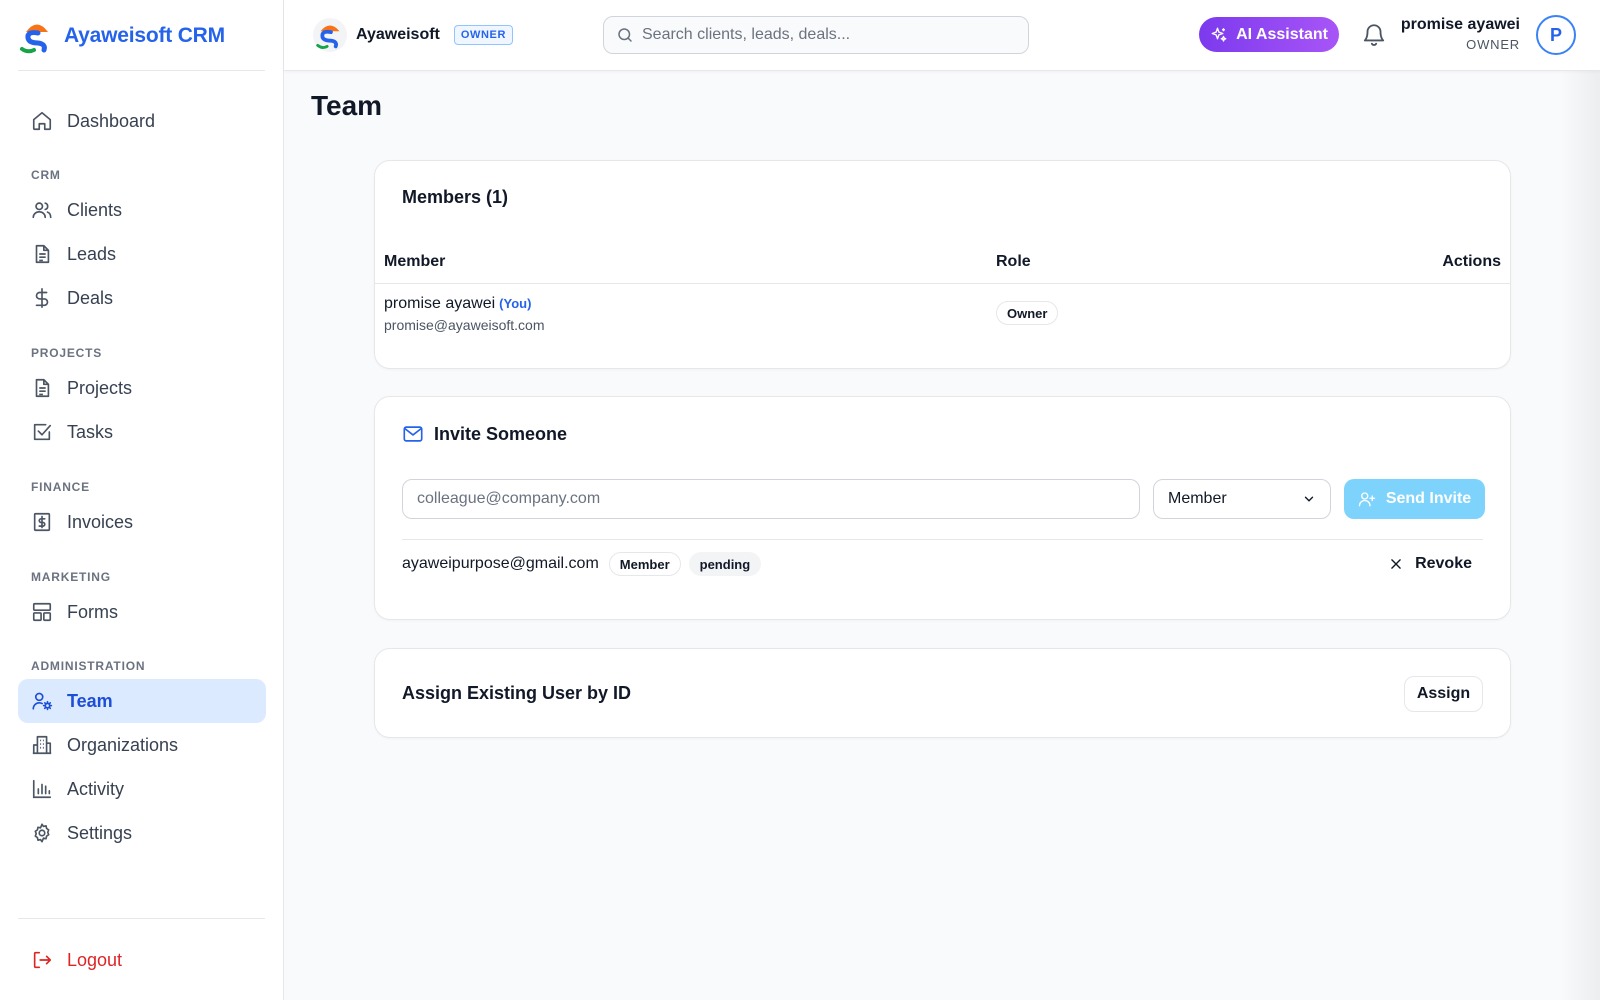 This screenshot has height=1000, width=1600. I want to click on home-icon, so click(42, 121).